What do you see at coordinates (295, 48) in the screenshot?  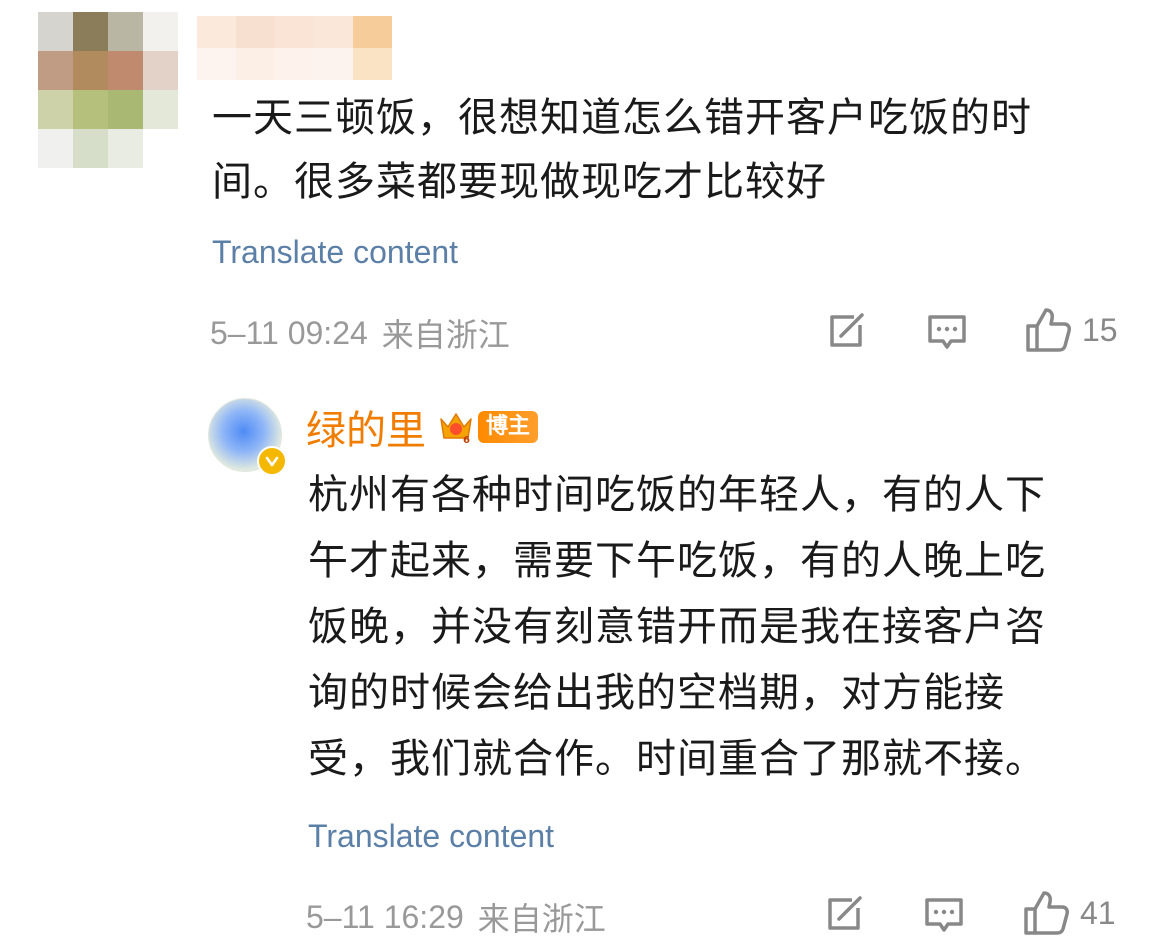 I see `username-pixelated` at bounding box center [295, 48].